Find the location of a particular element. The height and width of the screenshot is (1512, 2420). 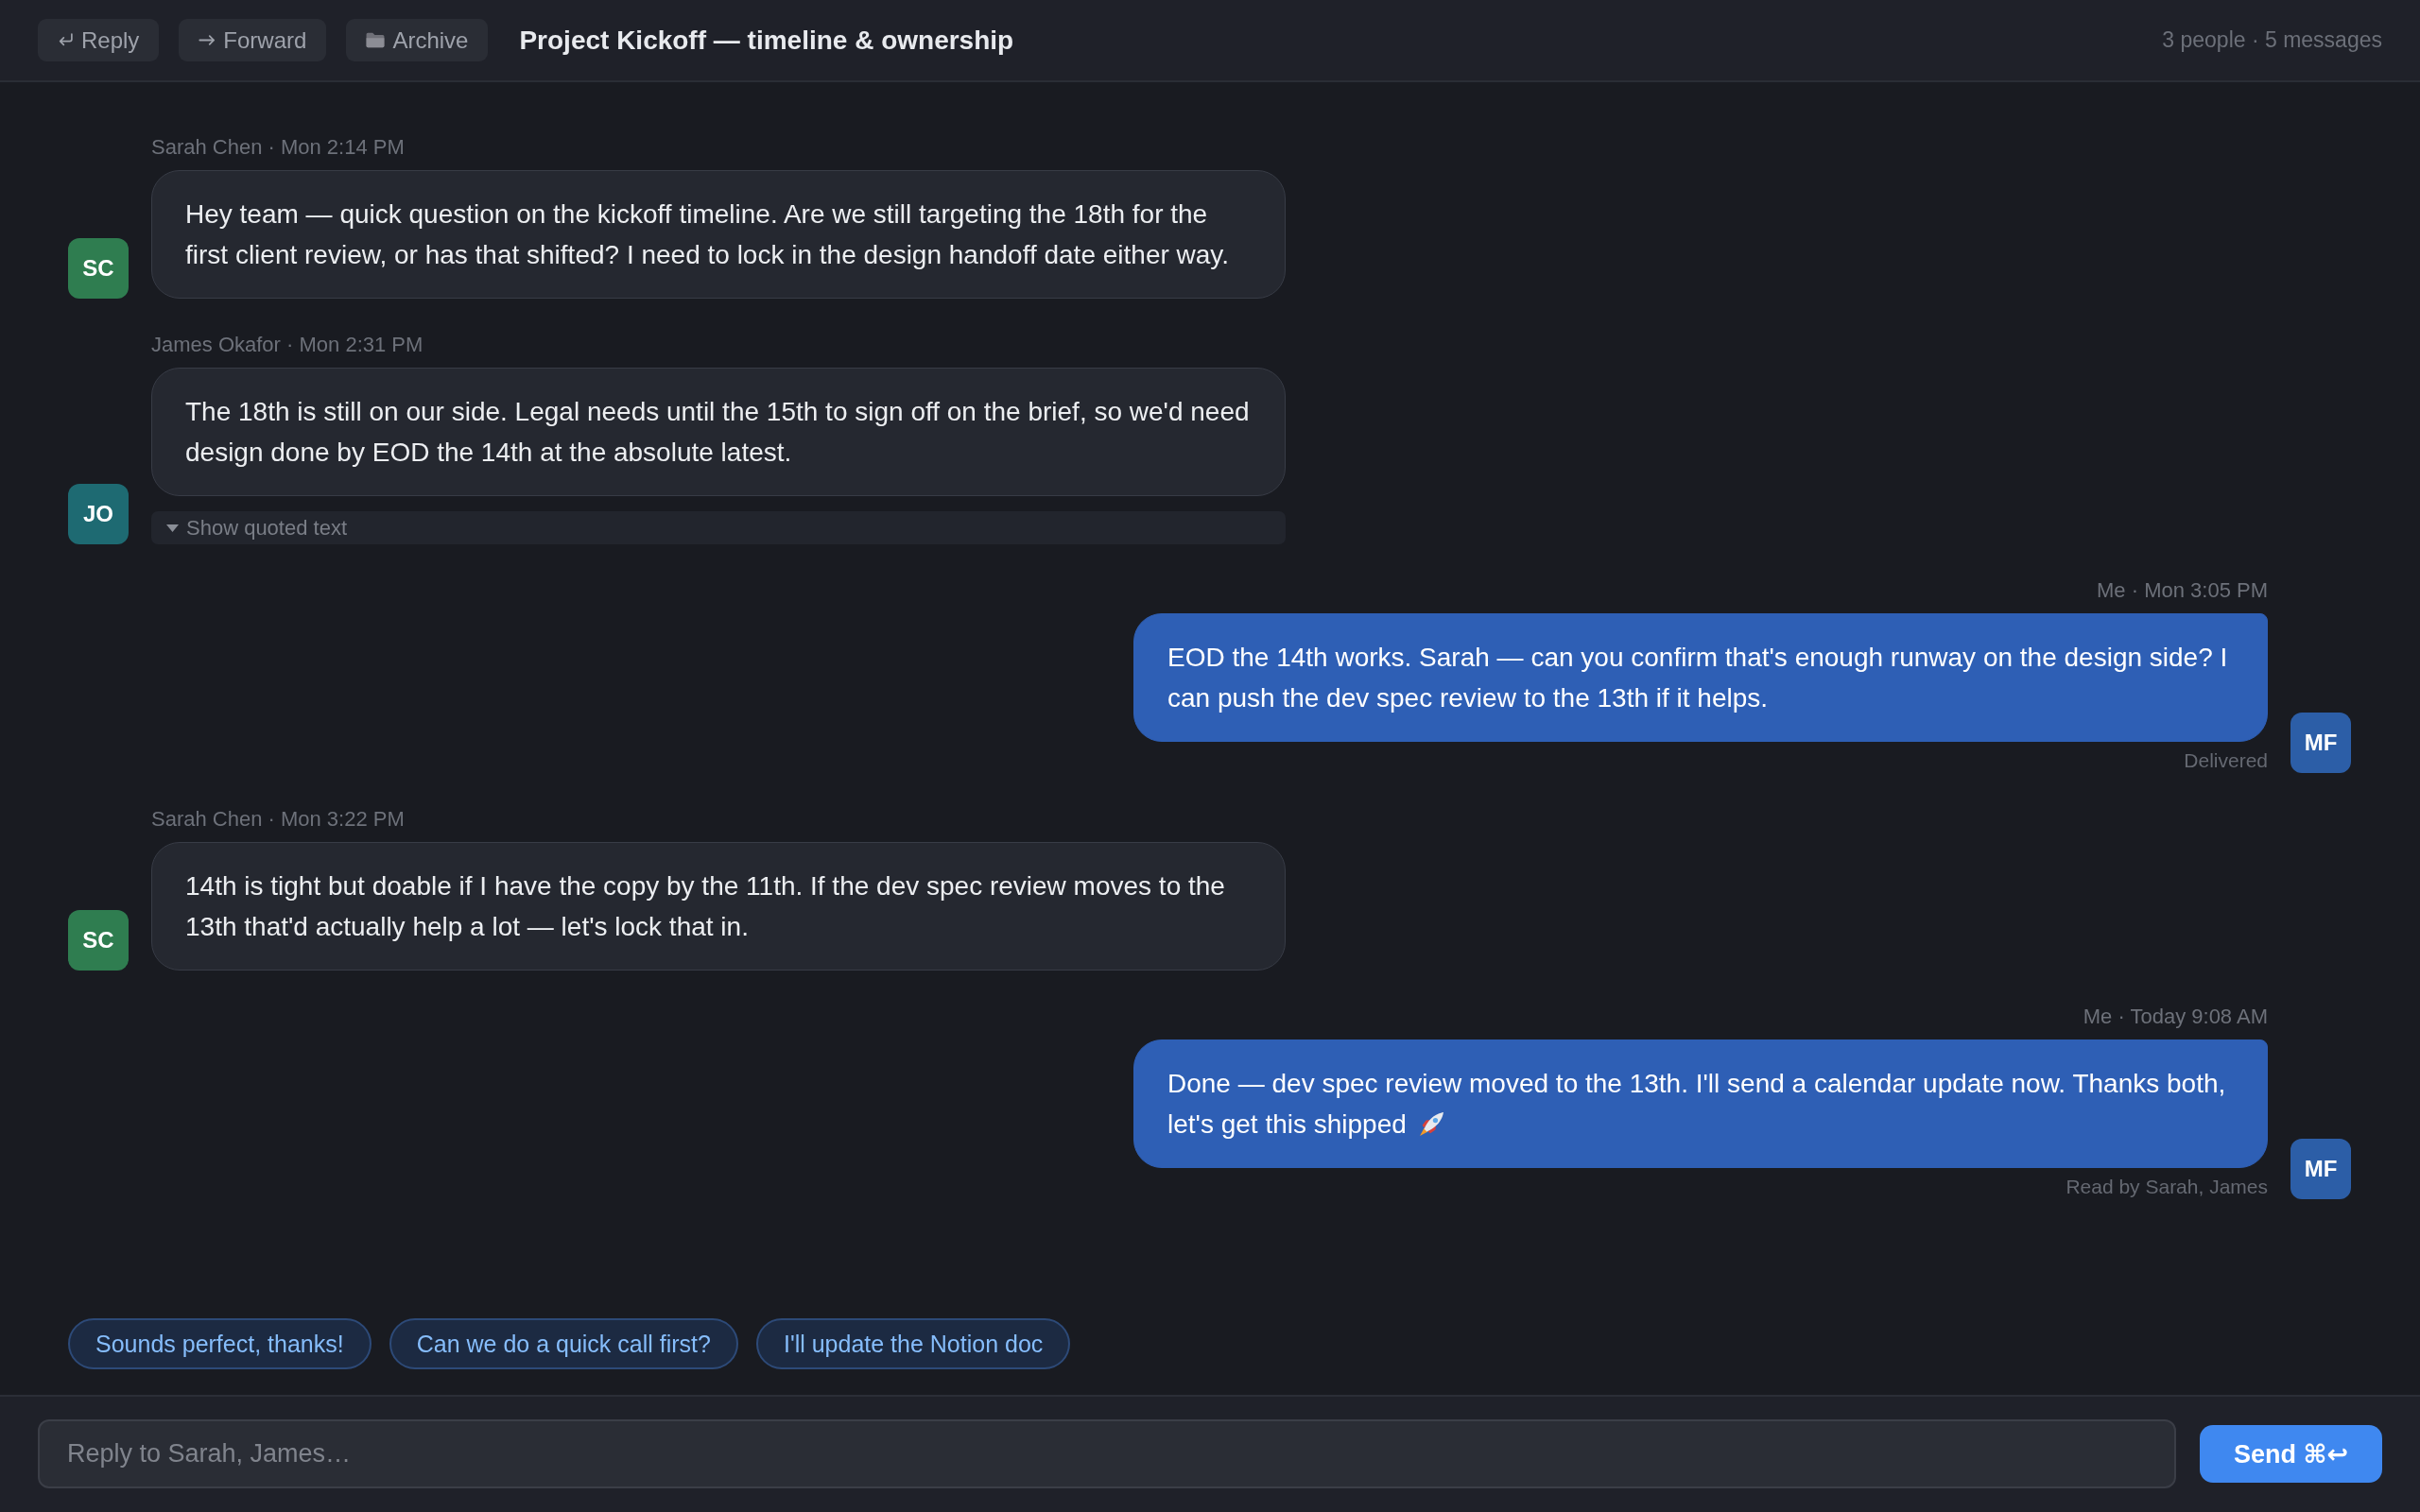

thread-title: Project Kickoff — timeline & ownership is located at coordinates (767, 40).